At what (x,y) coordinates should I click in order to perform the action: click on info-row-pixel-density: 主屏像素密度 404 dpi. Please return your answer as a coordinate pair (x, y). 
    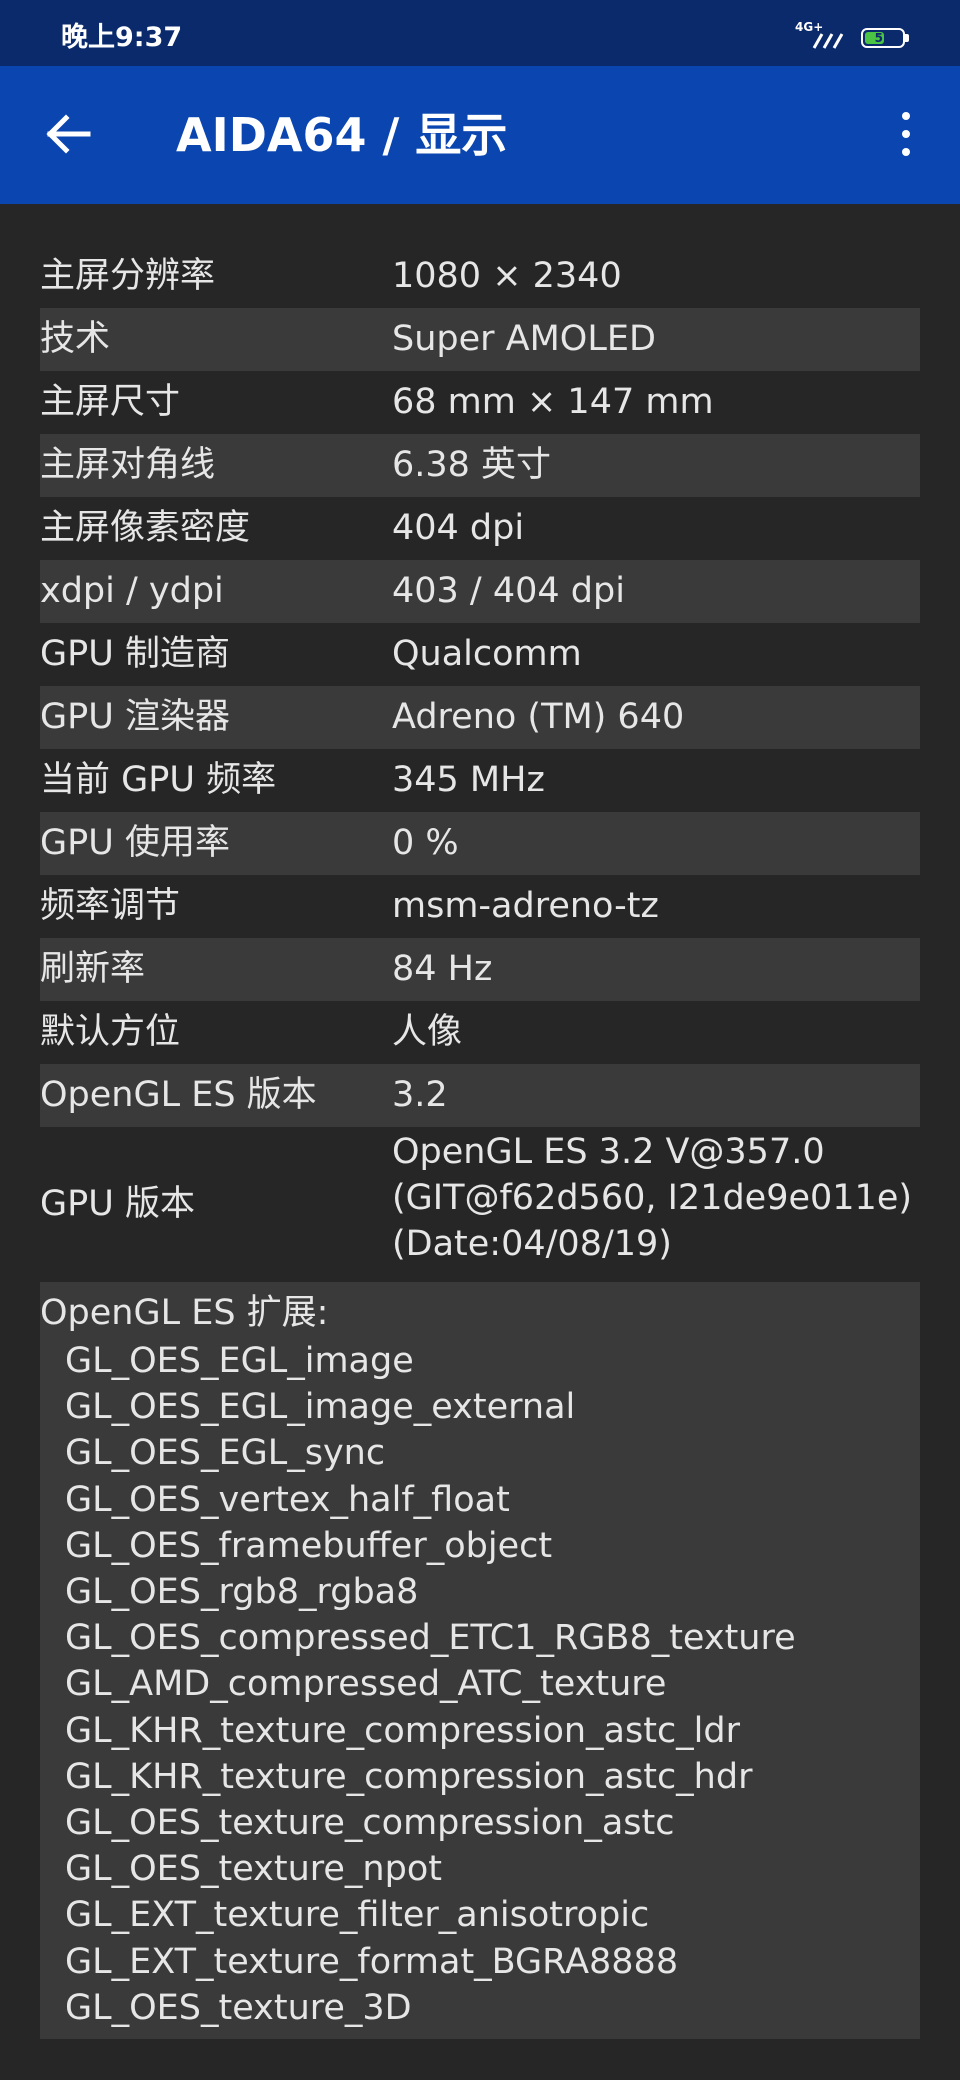
    Looking at the image, I should click on (480, 528).